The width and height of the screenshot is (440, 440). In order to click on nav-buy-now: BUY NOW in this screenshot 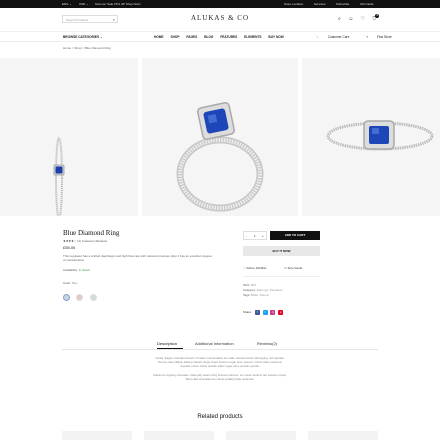, I will do `click(275, 37)`.